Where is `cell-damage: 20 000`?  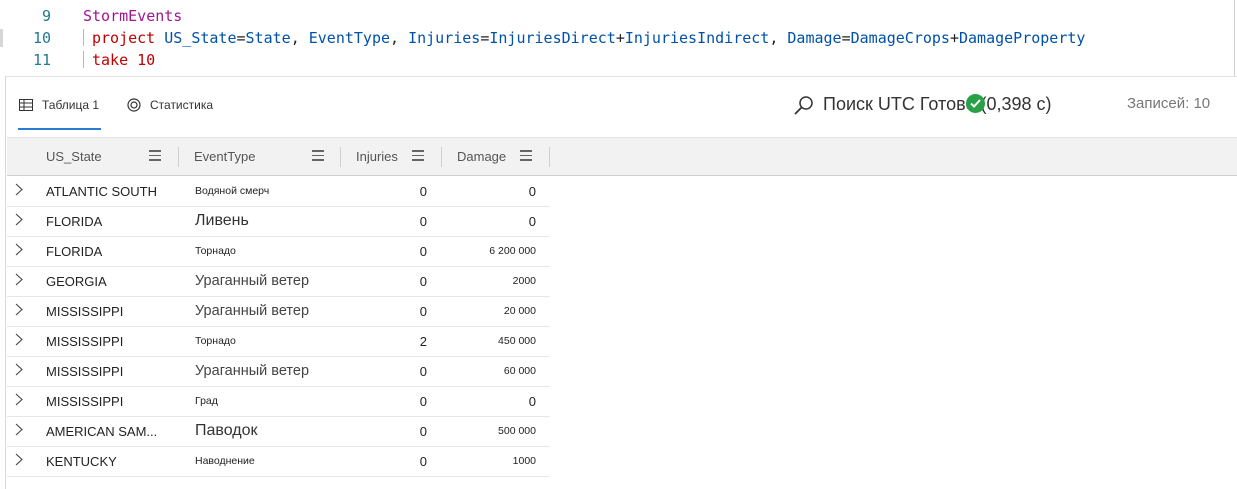
cell-damage: 20 000 is located at coordinates (519, 311).